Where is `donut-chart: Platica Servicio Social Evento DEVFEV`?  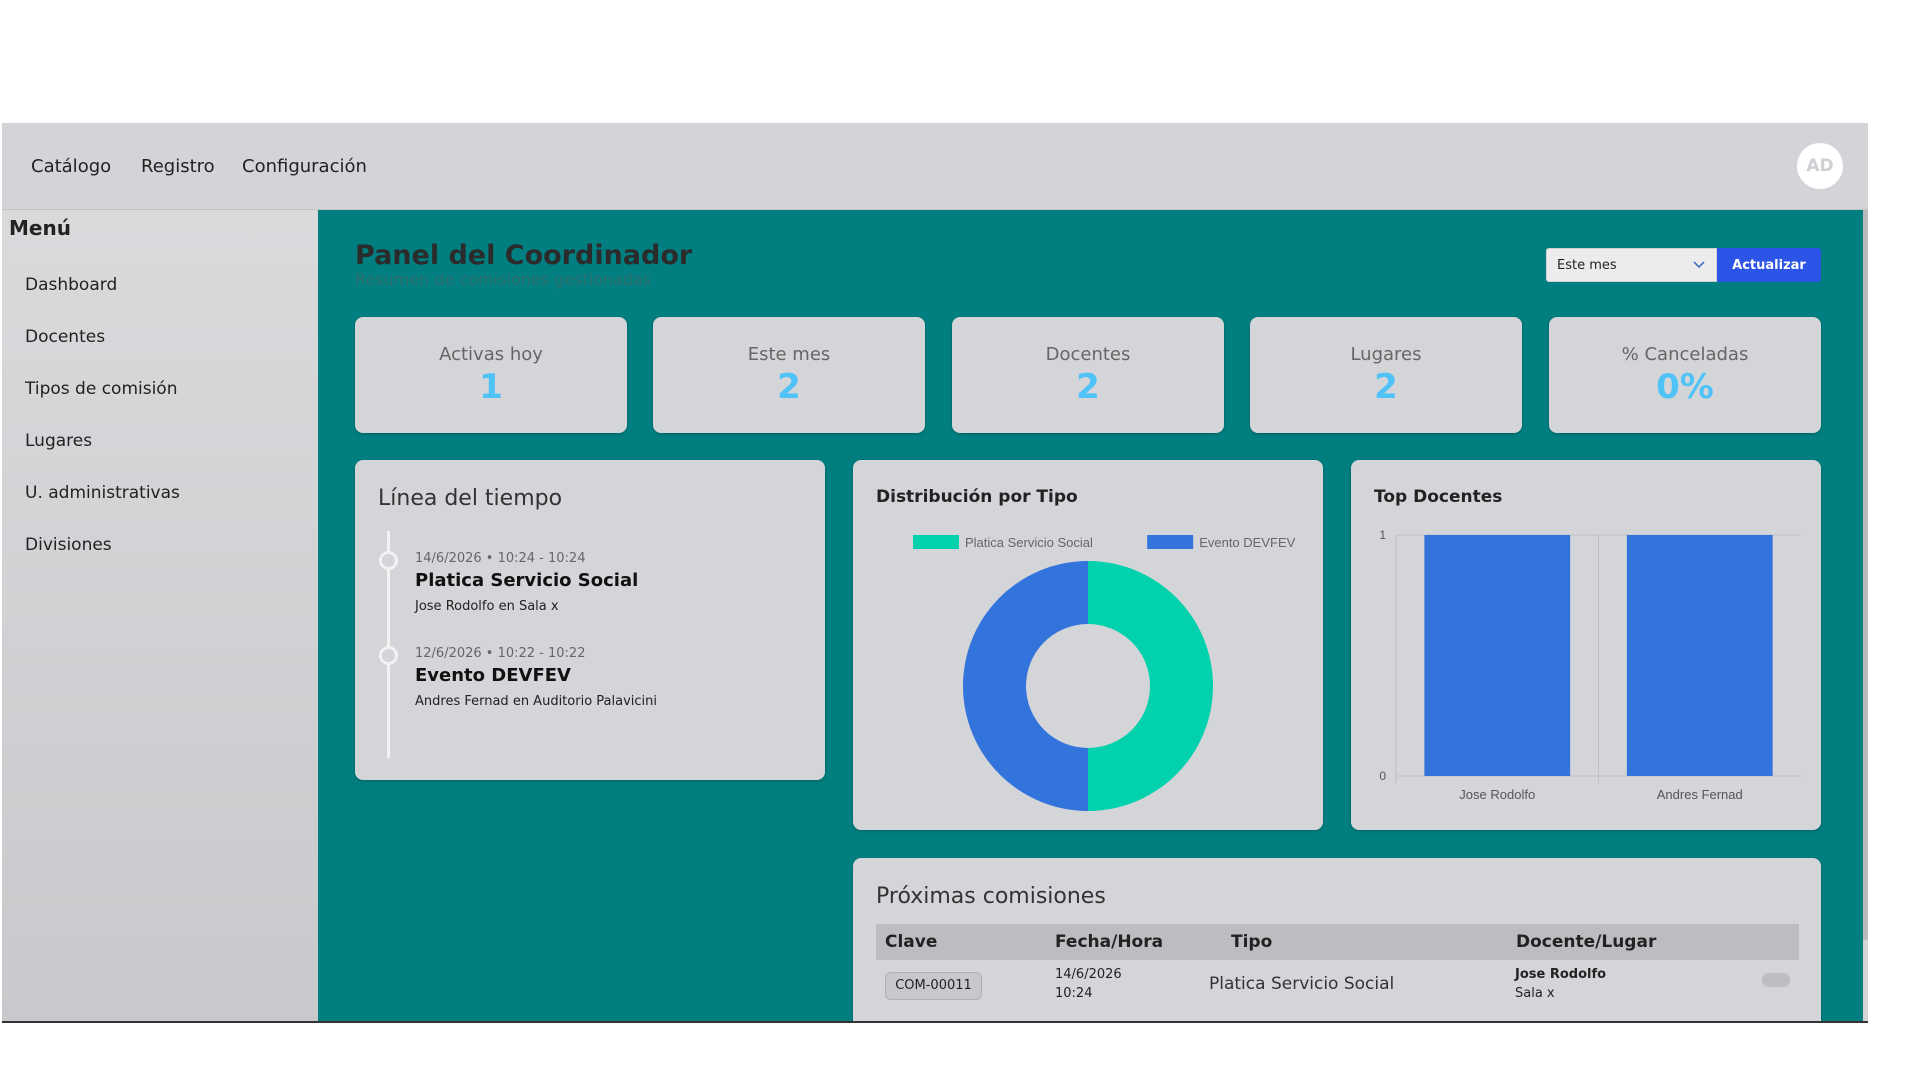 donut-chart: Platica Servicio Social Evento DEVFEV is located at coordinates (1104, 673).